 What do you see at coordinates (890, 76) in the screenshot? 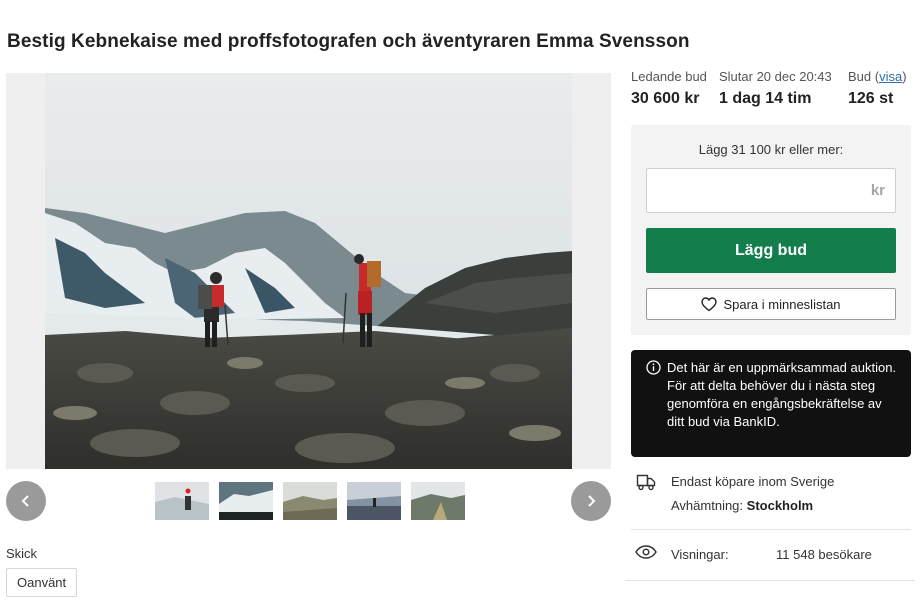
I see `show-bids-link: visa` at bounding box center [890, 76].